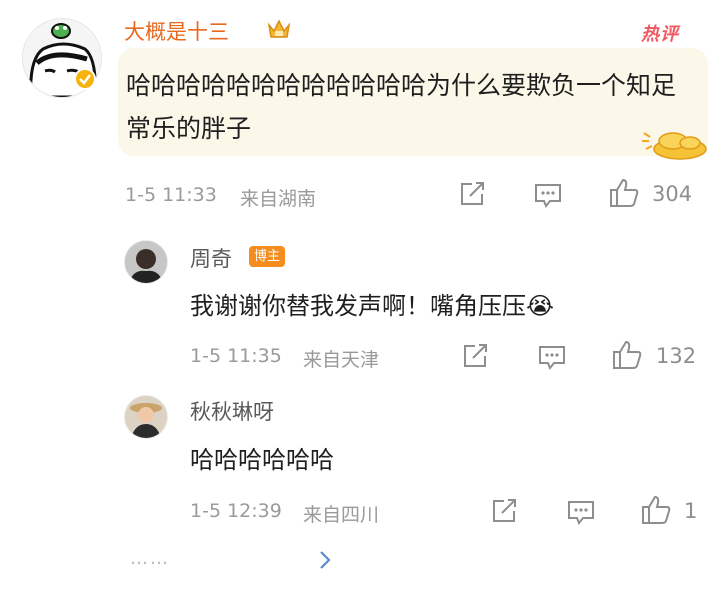 The height and width of the screenshot is (596, 720). Describe the element at coordinates (236, 356) in the screenshot. I see `reply-date: 1-5 11:35` at that location.